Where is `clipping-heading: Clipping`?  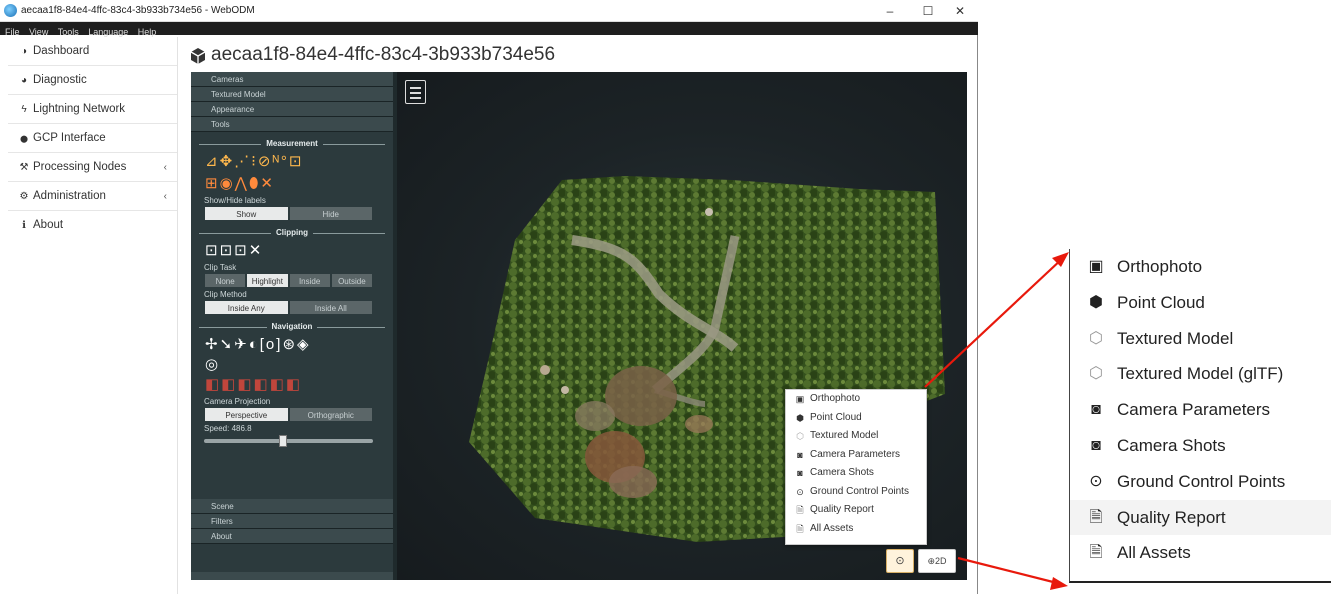
clipping-heading: Clipping is located at coordinates (292, 233).